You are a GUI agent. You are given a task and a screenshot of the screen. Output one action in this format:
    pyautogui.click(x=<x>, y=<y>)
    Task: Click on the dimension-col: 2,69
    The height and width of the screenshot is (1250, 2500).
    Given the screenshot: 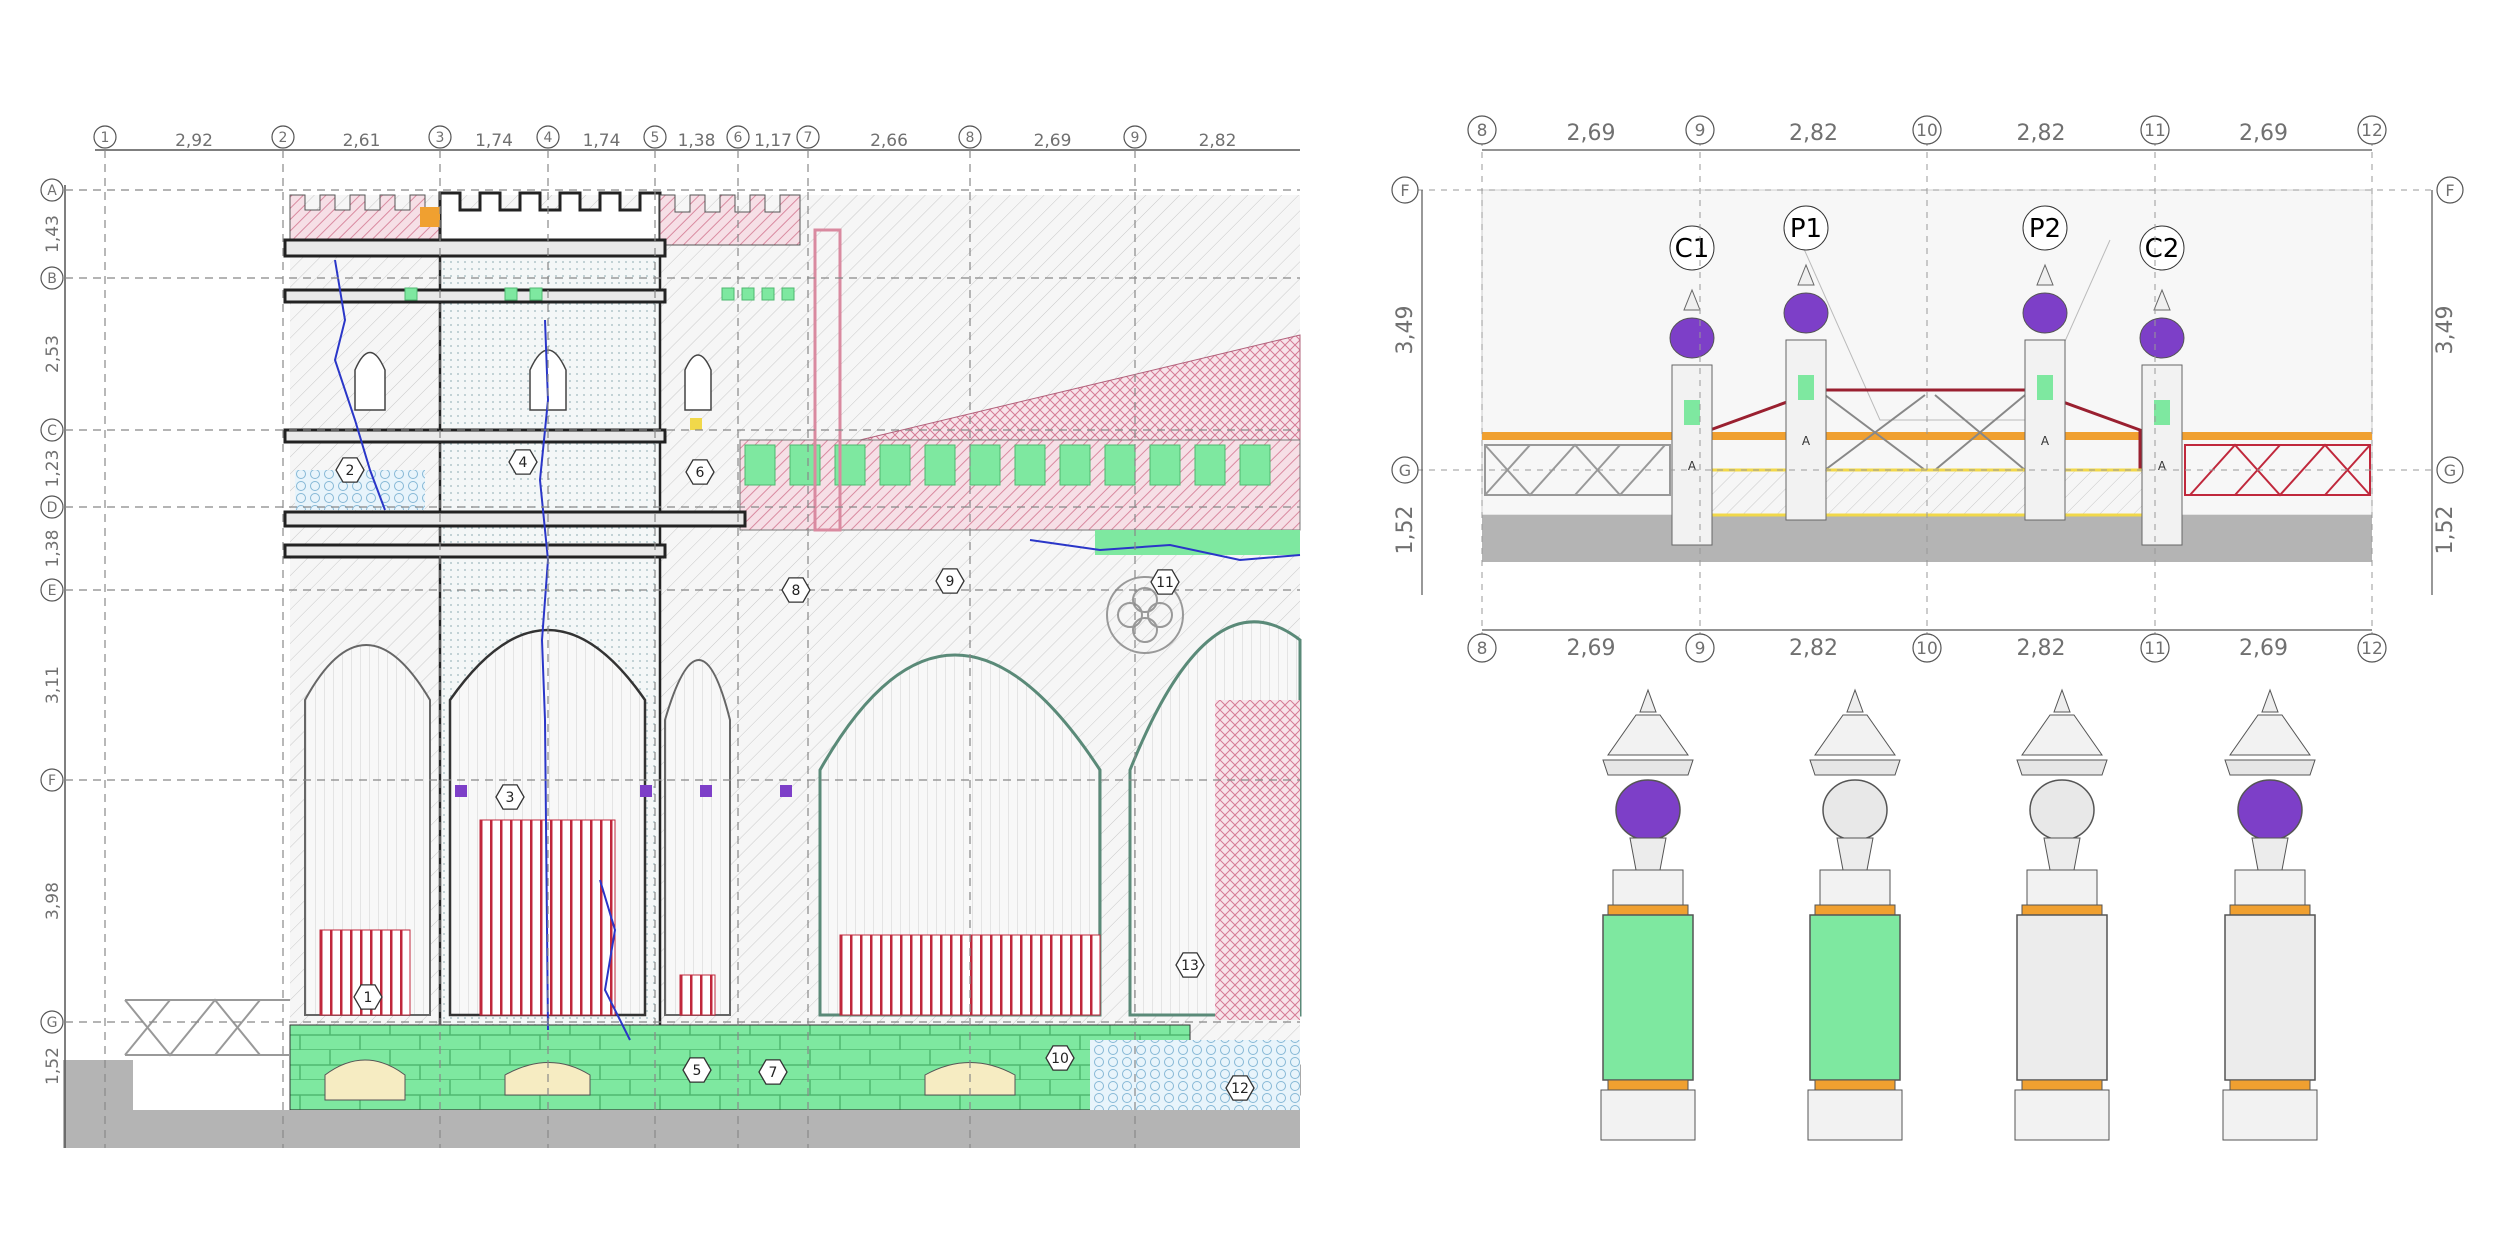 What is the action you would take?
    pyautogui.click(x=1053, y=141)
    